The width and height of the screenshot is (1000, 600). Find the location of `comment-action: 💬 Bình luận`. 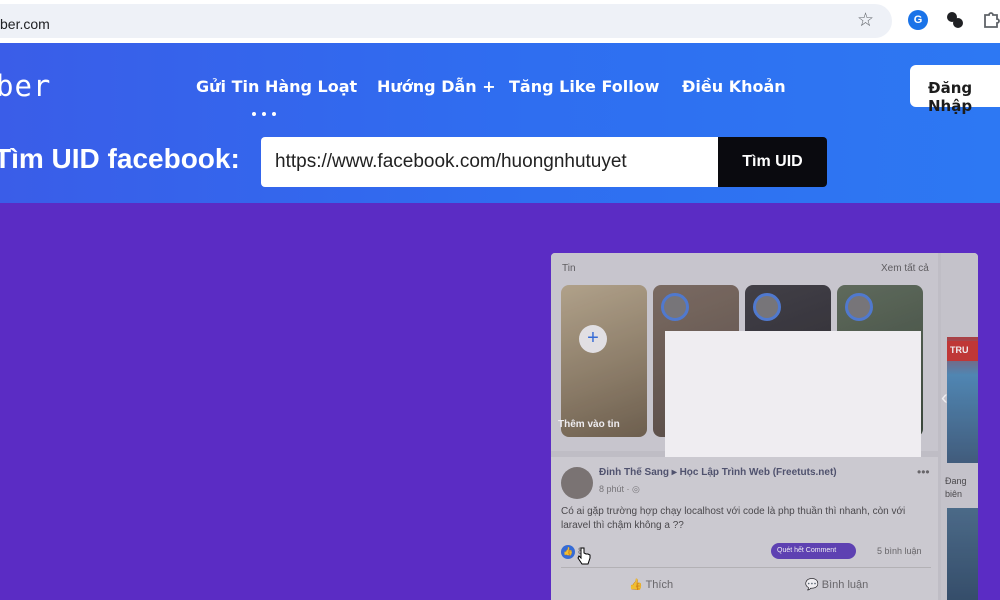

comment-action: 💬 Bình luận is located at coordinates (837, 585).